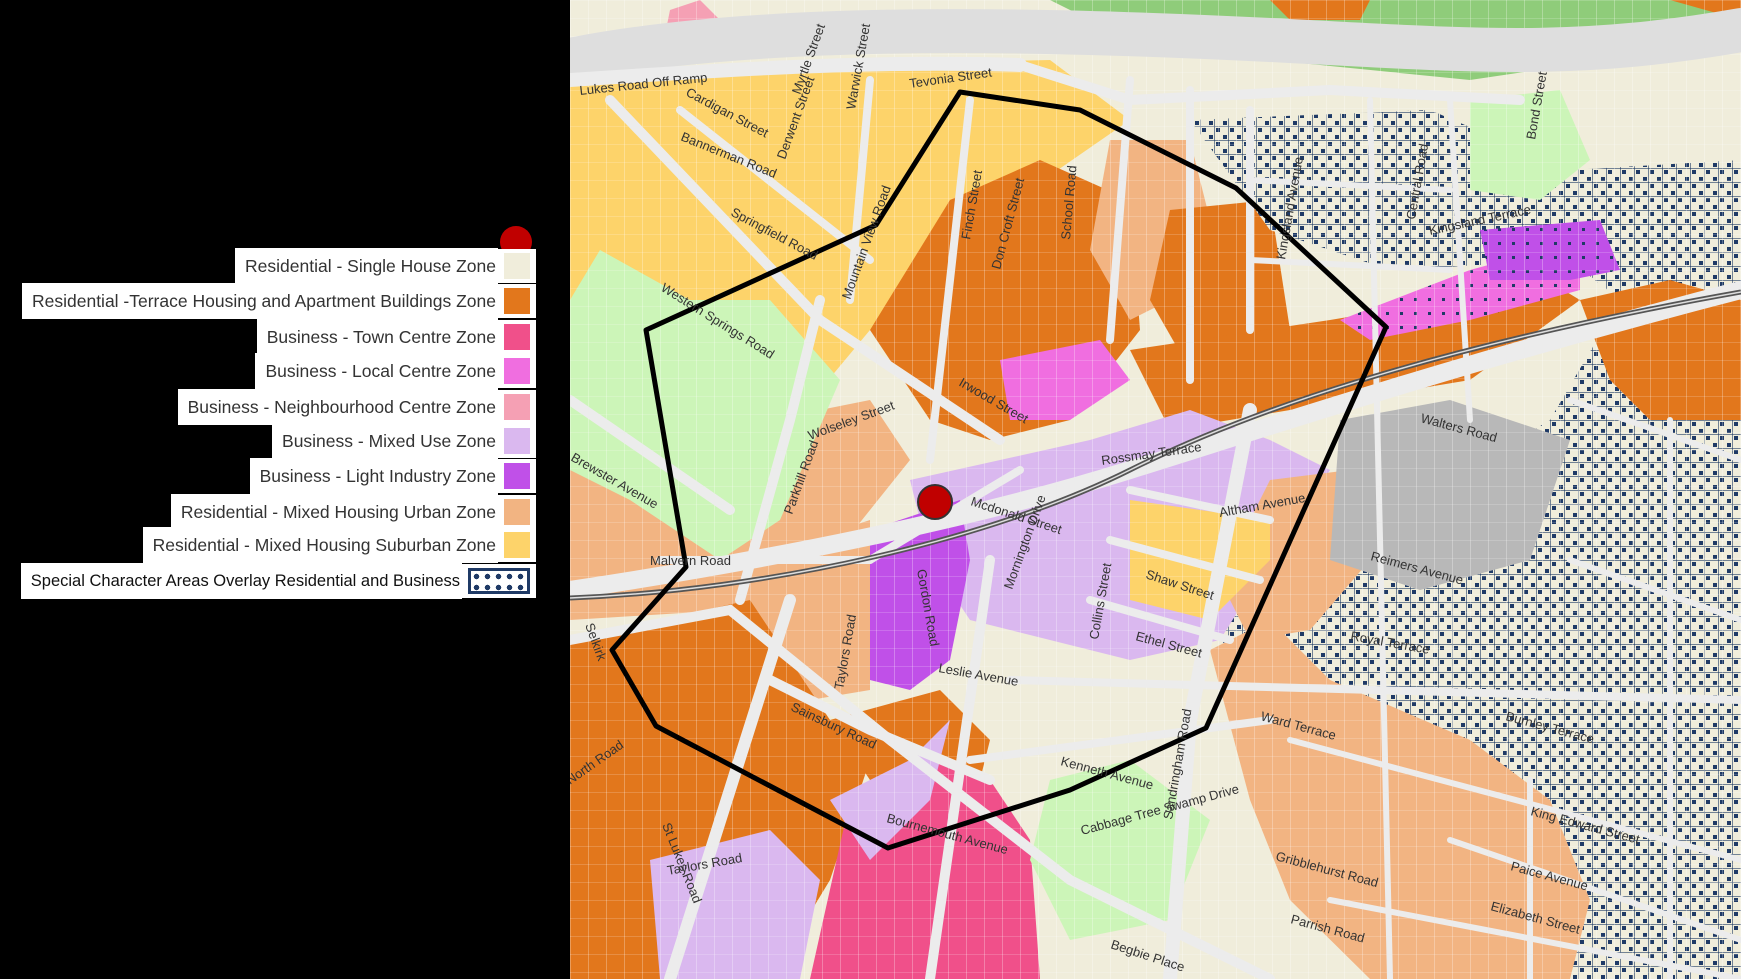  I want to click on legend-item: Residential - Mixed Housing Urban Zone, so click(353, 512).